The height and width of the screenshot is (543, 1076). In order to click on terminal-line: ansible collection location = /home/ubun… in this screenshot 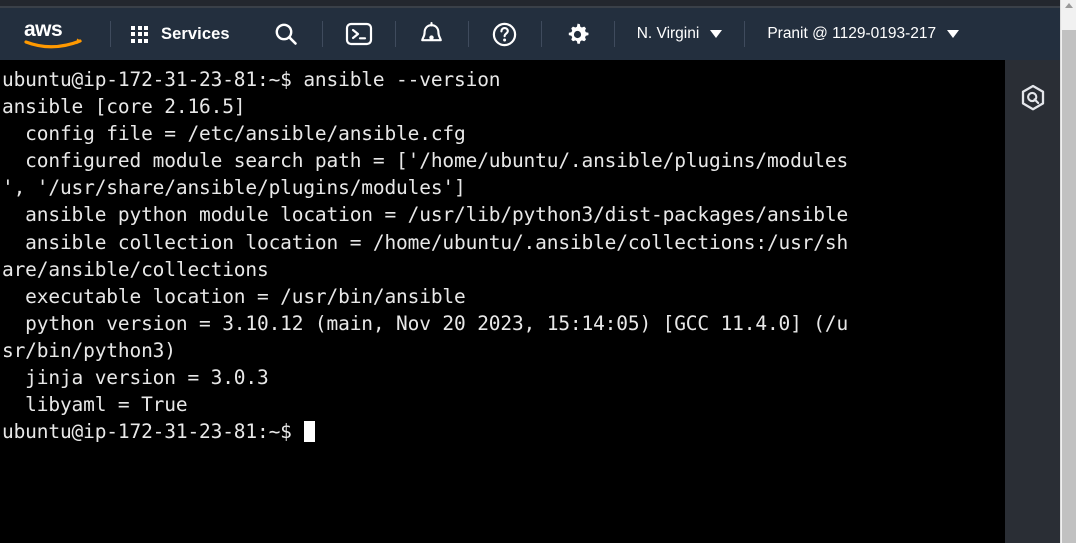, I will do `click(425, 242)`.